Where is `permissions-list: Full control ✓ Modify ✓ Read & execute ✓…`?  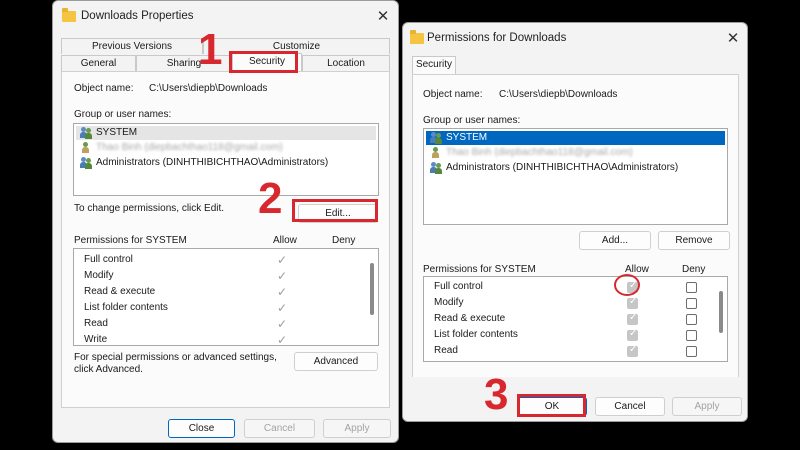 permissions-list: Full control ✓ Modify ✓ Read & execute ✓… is located at coordinates (226, 297).